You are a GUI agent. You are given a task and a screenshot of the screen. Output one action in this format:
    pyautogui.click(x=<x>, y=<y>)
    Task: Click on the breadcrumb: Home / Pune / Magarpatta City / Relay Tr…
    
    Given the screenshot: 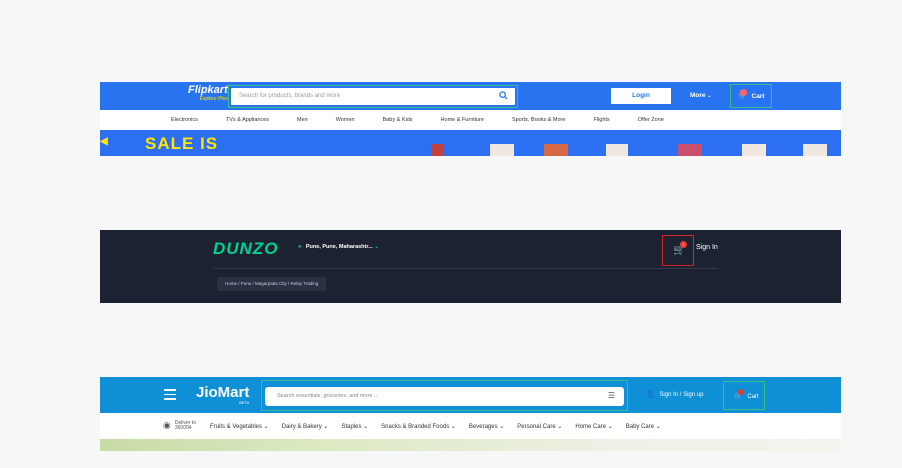 What is the action you would take?
    pyautogui.click(x=272, y=284)
    